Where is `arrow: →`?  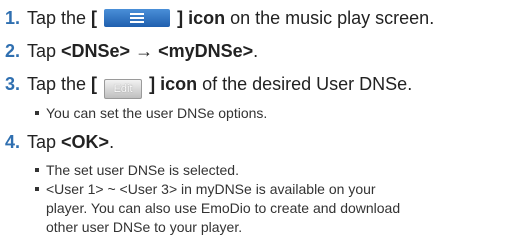
arrow: → is located at coordinates (144, 51).